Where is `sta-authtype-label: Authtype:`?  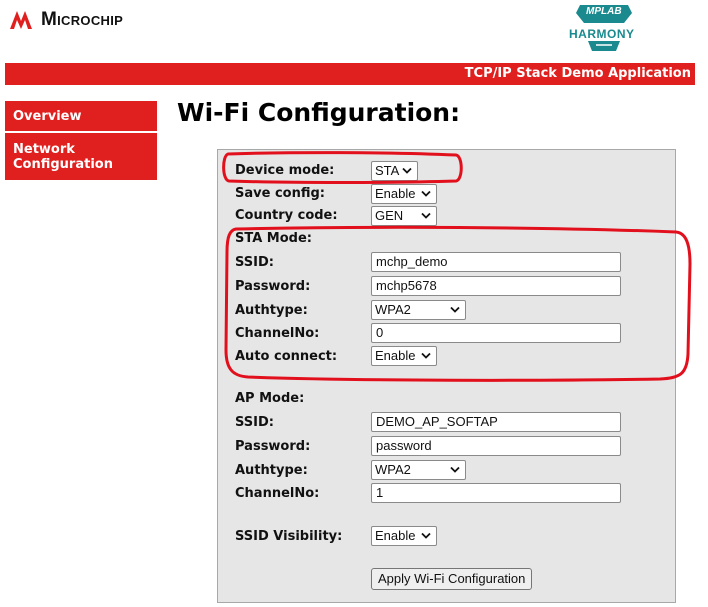
sta-authtype-label: Authtype: is located at coordinates (271, 310).